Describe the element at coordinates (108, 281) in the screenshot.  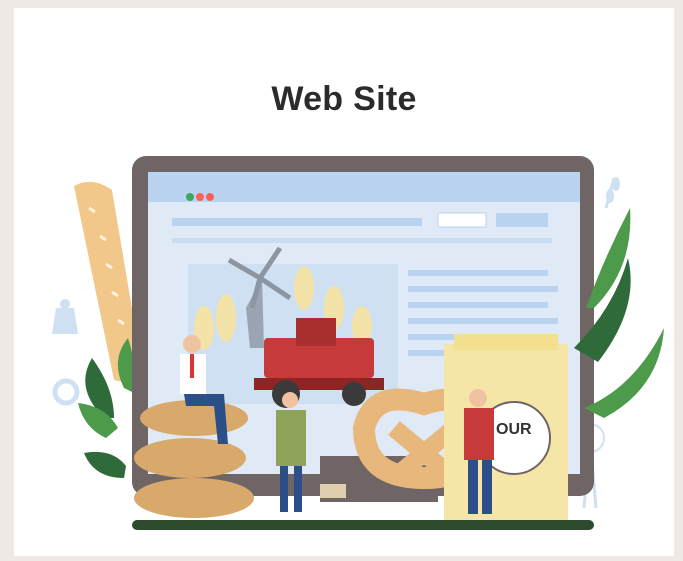
I see `bread-loaf-icon` at that location.